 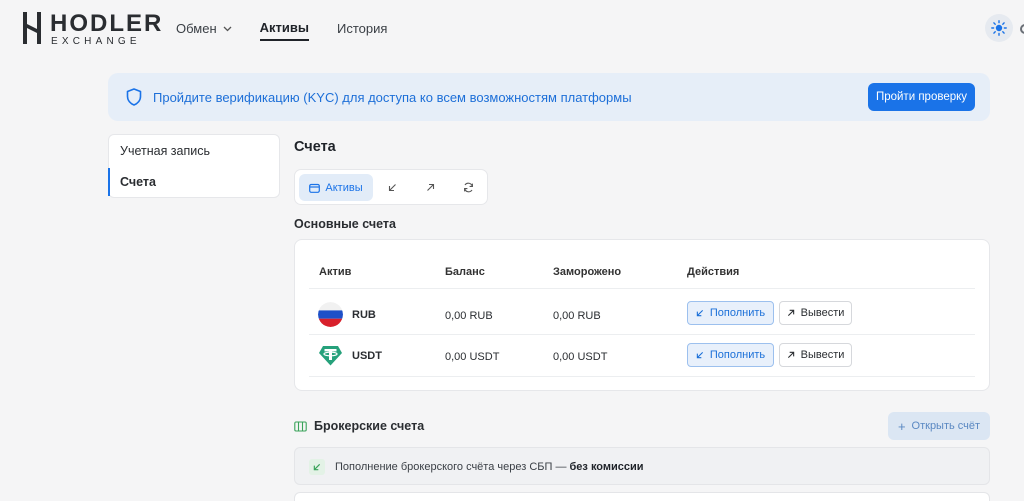 What do you see at coordinates (452, 467) in the screenshot?
I see `notice-main-text: Пополнение брокерского счёта через СБП —` at bounding box center [452, 467].